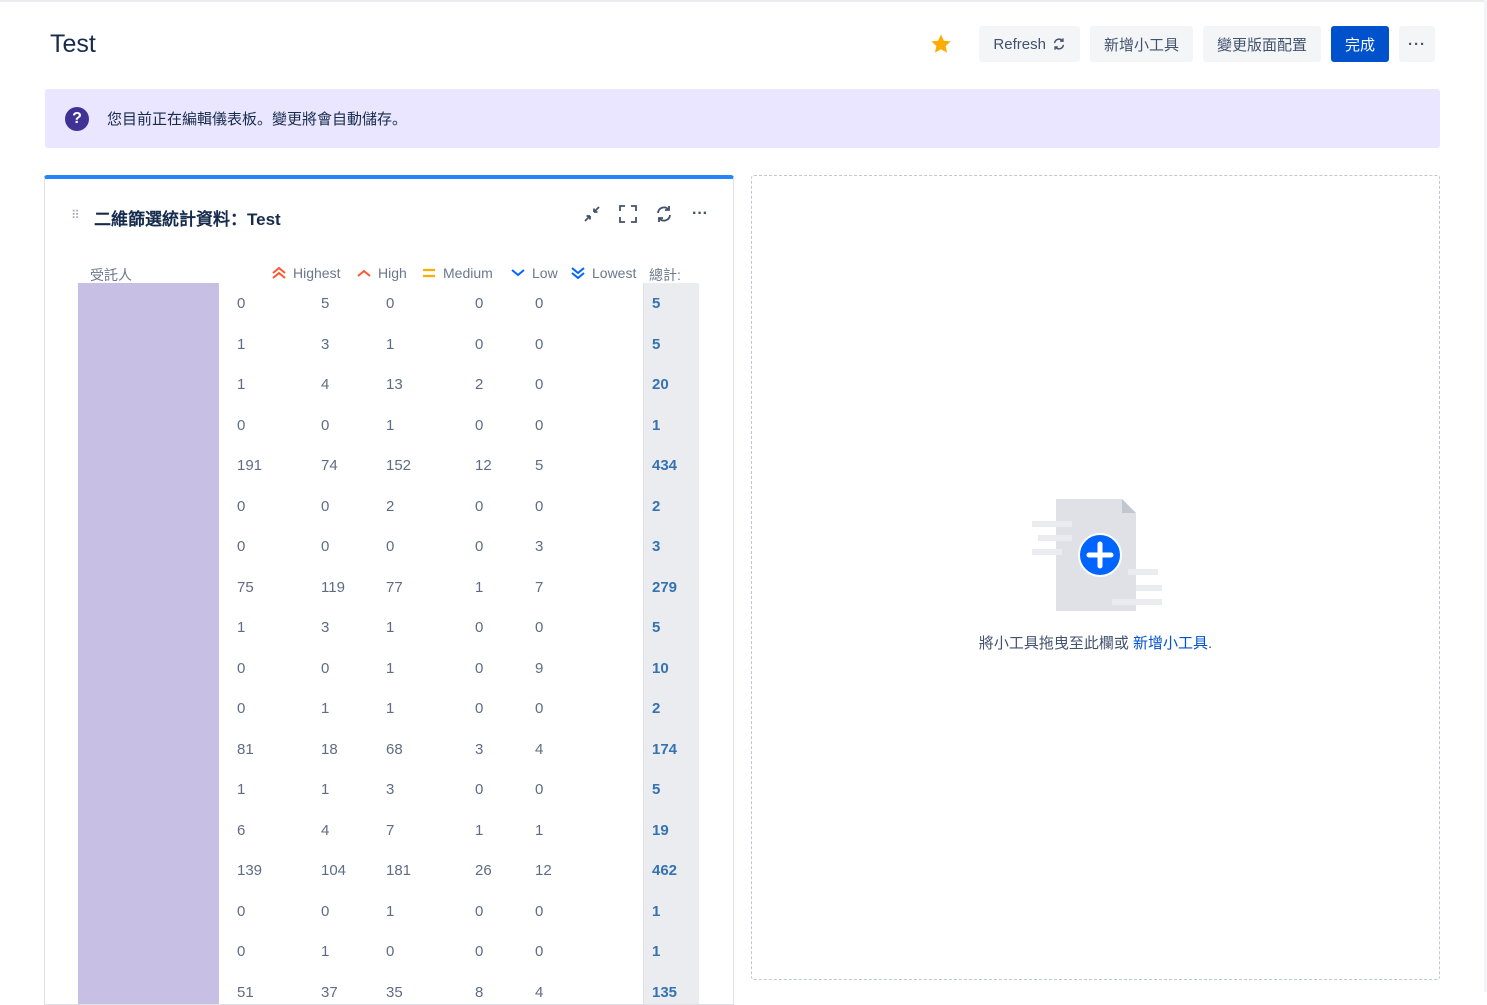 The width and height of the screenshot is (1487, 1005). What do you see at coordinates (539, 587) in the screenshot?
I see `cell-lowest: 7` at bounding box center [539, 587].